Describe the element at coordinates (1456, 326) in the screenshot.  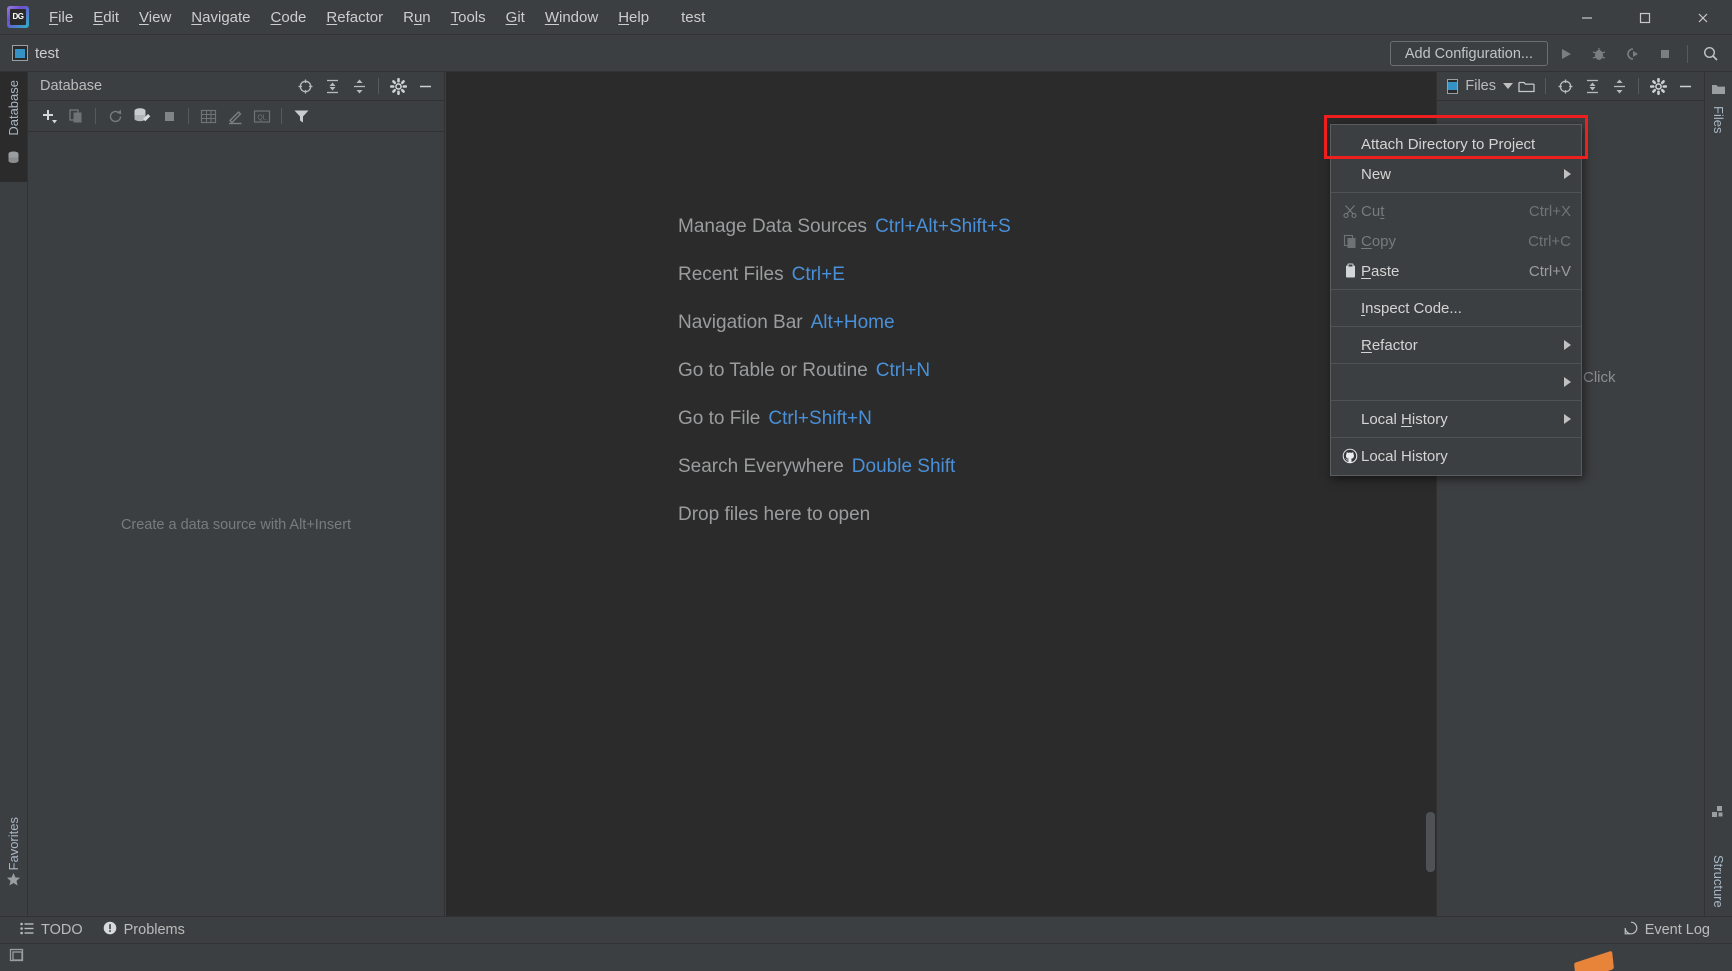
I see `menu-separator` at that location.